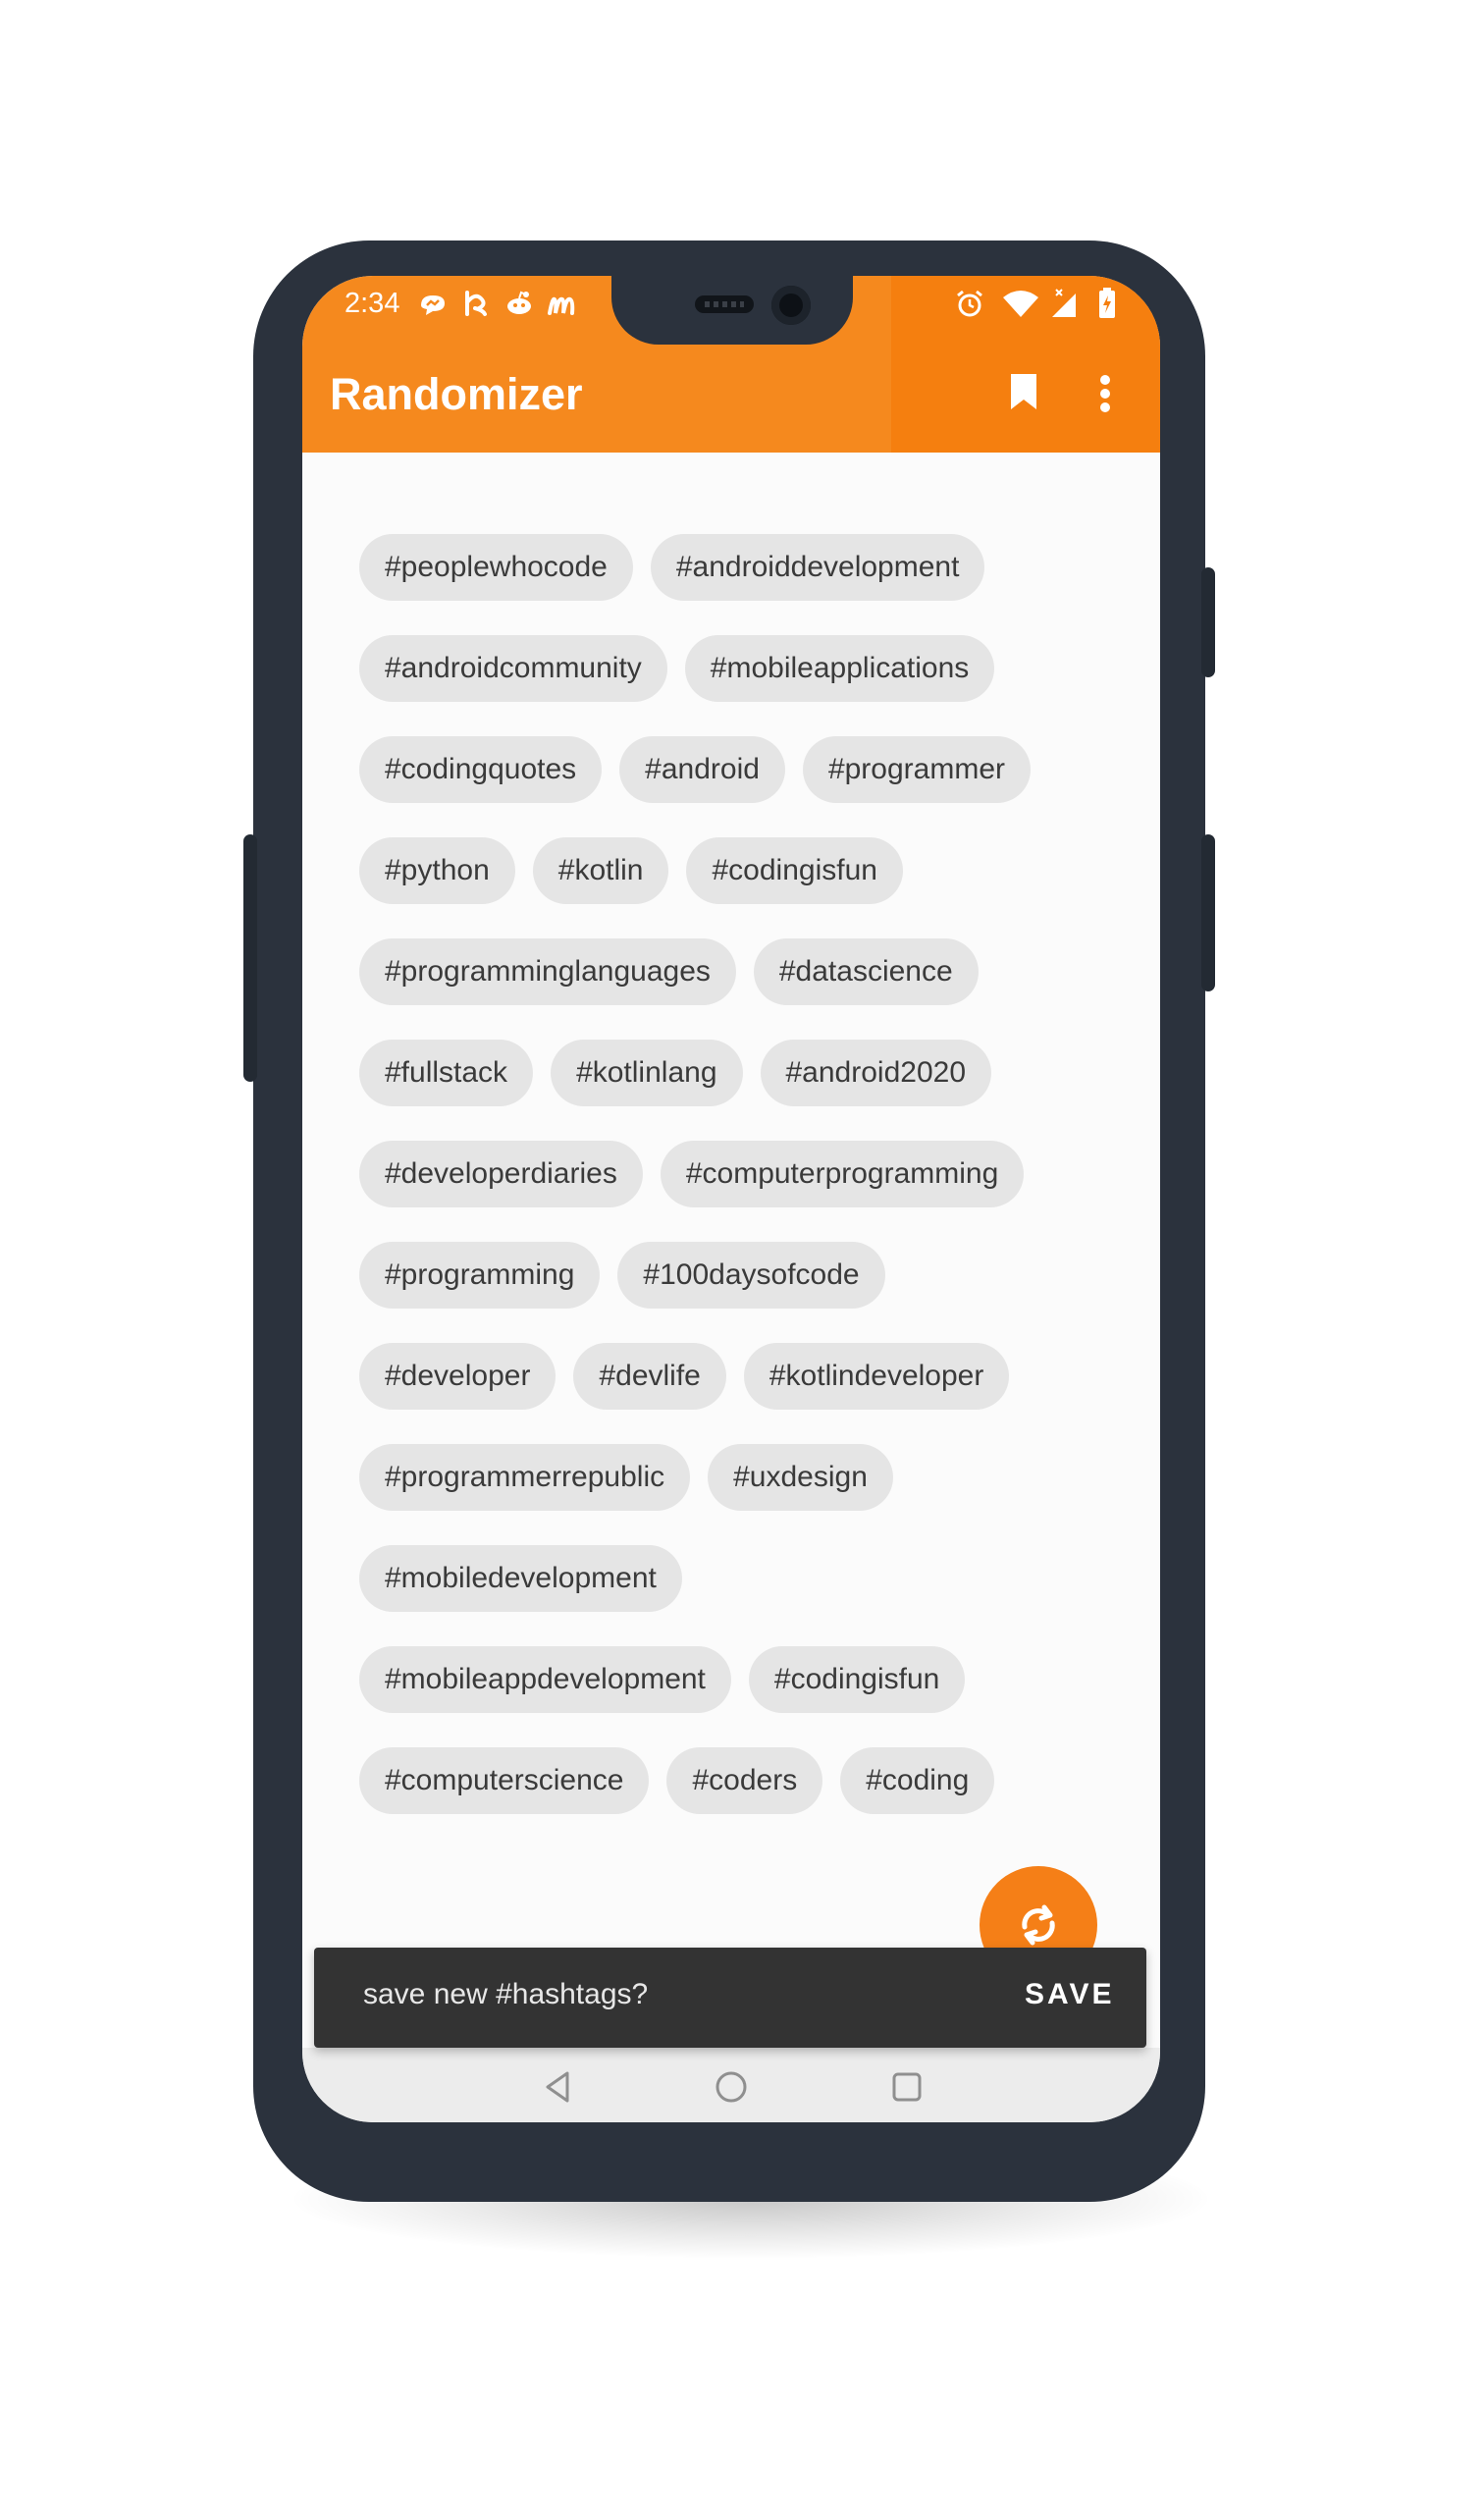  I want to click on hashtag-chip: #coding, so click(918, 1781).